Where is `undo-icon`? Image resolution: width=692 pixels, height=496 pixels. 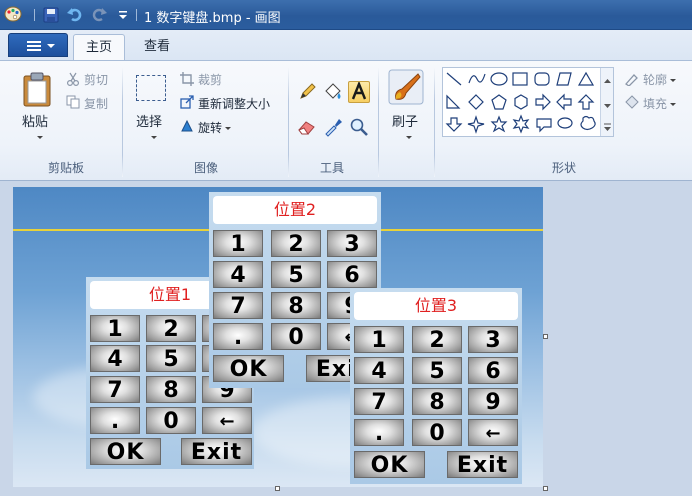
undo-icon is located at coordinates (75, 15).